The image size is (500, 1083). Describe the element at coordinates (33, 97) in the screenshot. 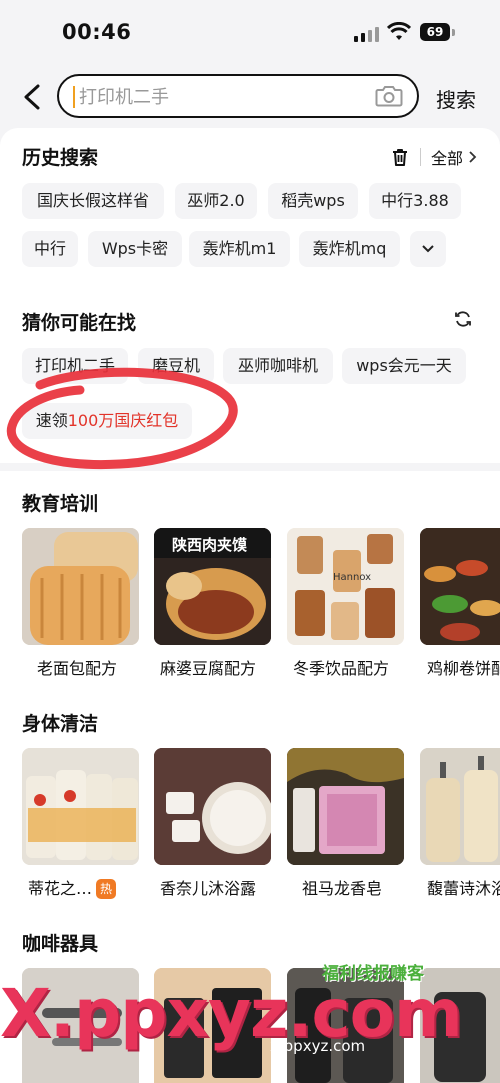

I see `back-arrow-icon` at that location.